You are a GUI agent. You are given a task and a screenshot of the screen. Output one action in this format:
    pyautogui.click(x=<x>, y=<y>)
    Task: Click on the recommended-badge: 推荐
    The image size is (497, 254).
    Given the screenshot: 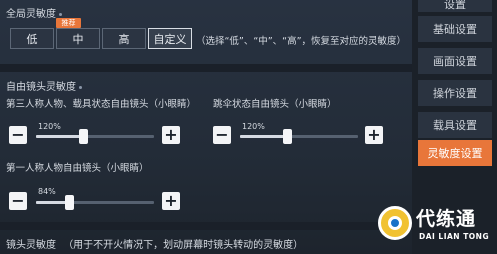 What is the action you would take?
    pyautogui.click(x=68, y=23)
    